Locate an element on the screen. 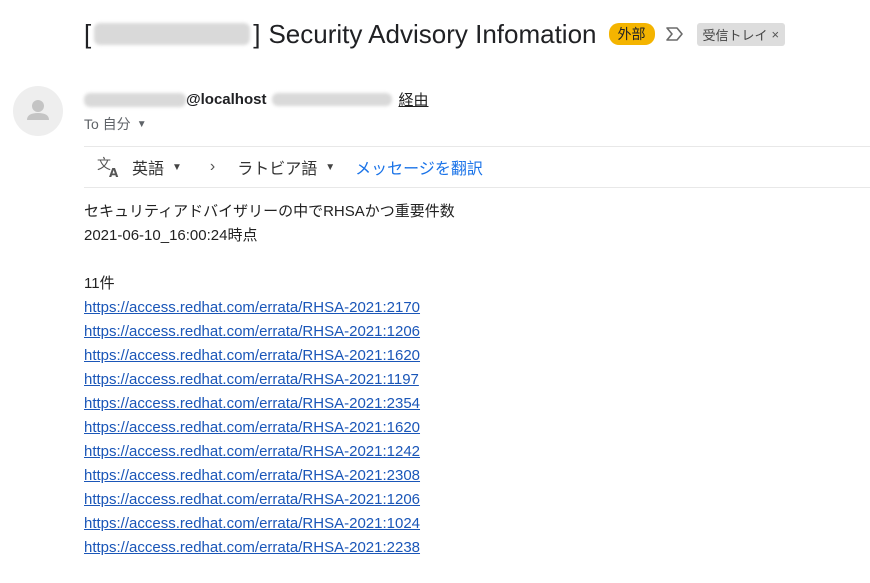 This screenshot has height=583, width=870. recipient-row: To 自分 ▼ is located at coordinates (115, 124).